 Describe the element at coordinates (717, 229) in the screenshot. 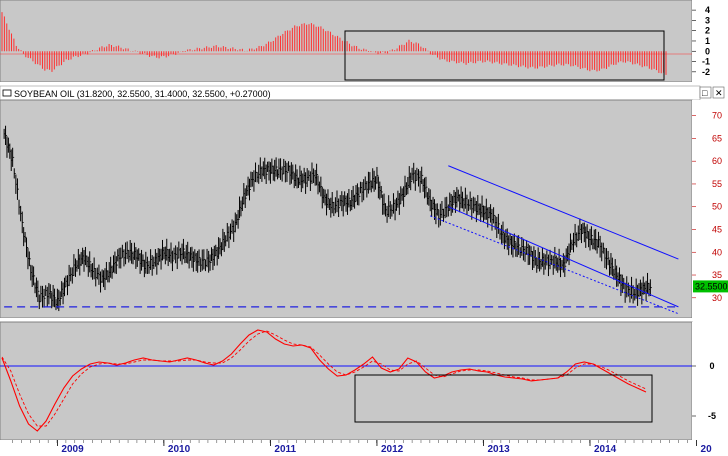

I see `price-tick-label: 45` at that location.